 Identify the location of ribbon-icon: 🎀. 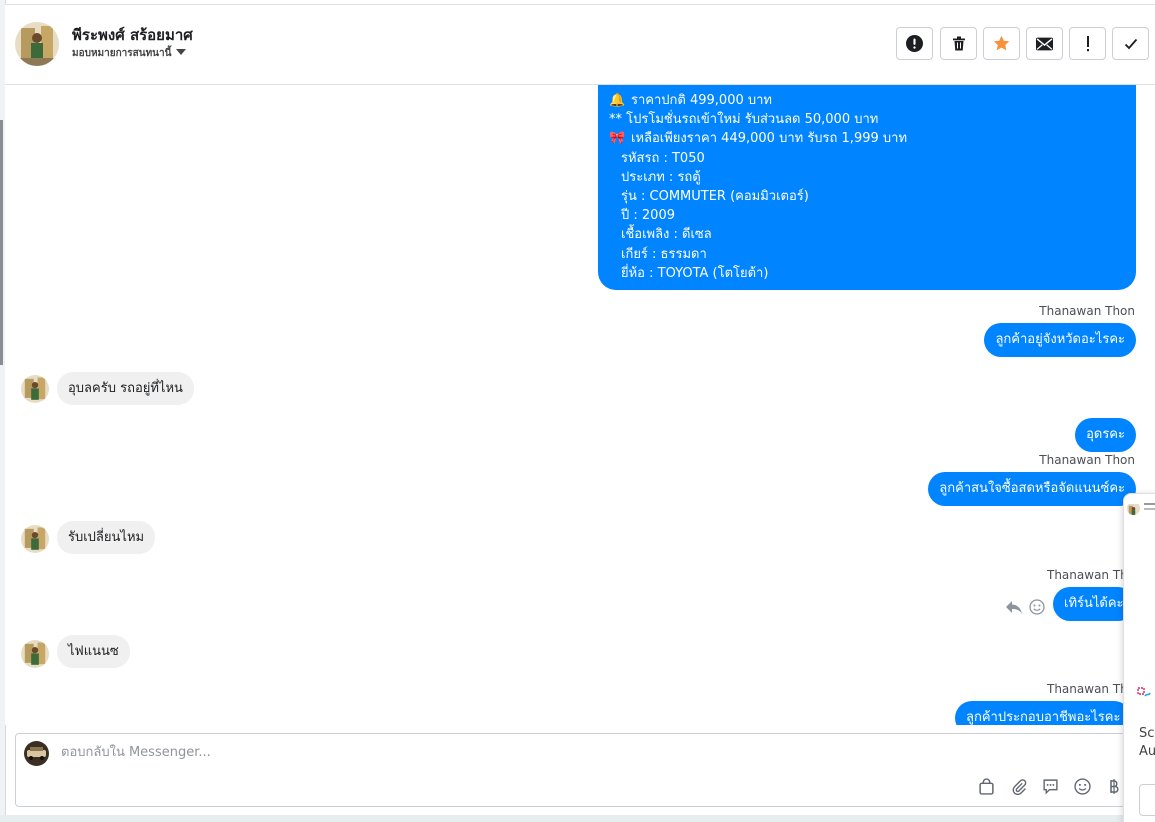
(617, 139).